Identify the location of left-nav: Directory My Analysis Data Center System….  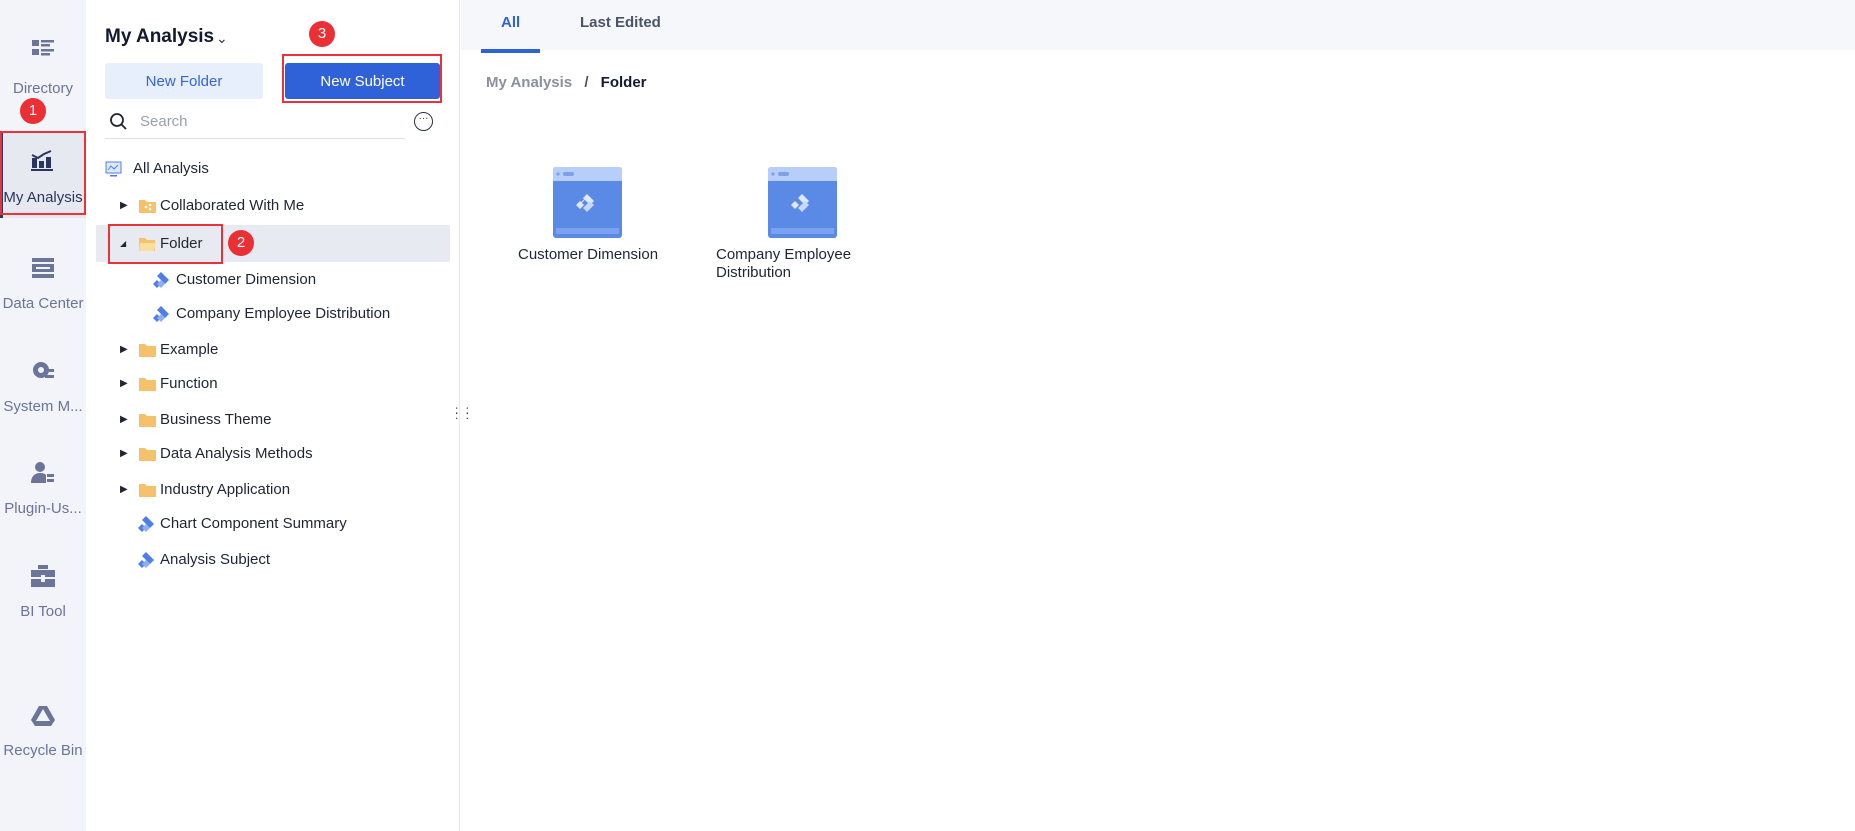
(43, 415).